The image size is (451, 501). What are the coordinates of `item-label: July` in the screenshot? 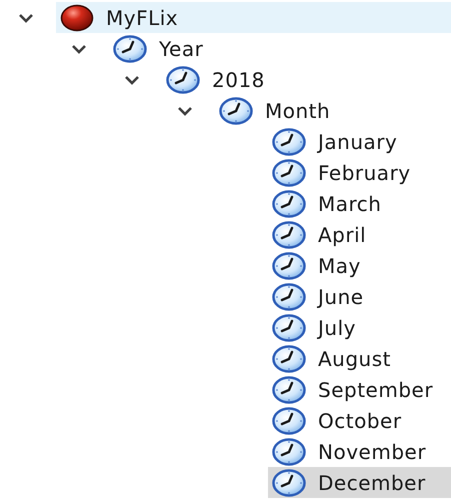 It's located at (337, 328).